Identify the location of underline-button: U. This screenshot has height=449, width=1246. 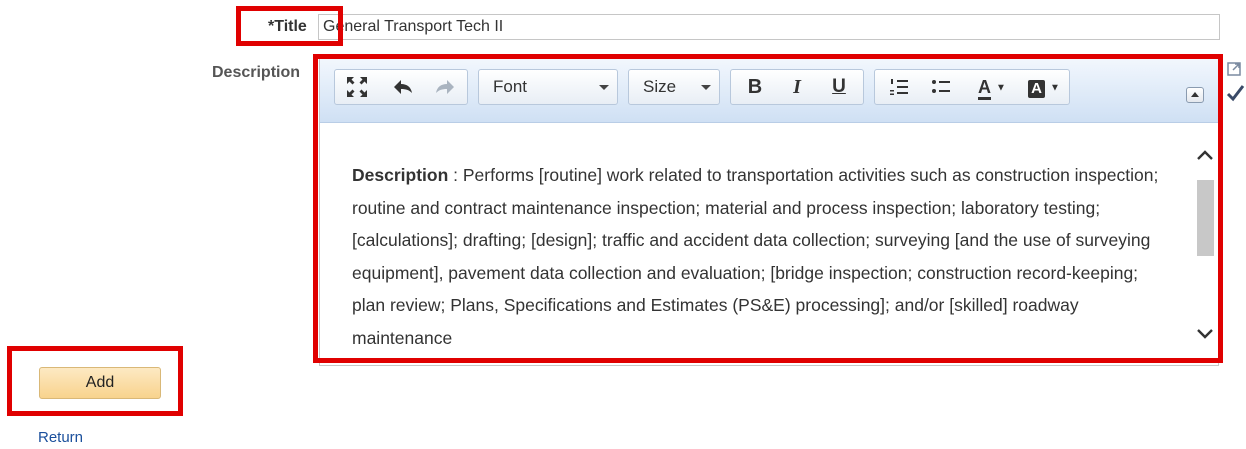
(839, 87).